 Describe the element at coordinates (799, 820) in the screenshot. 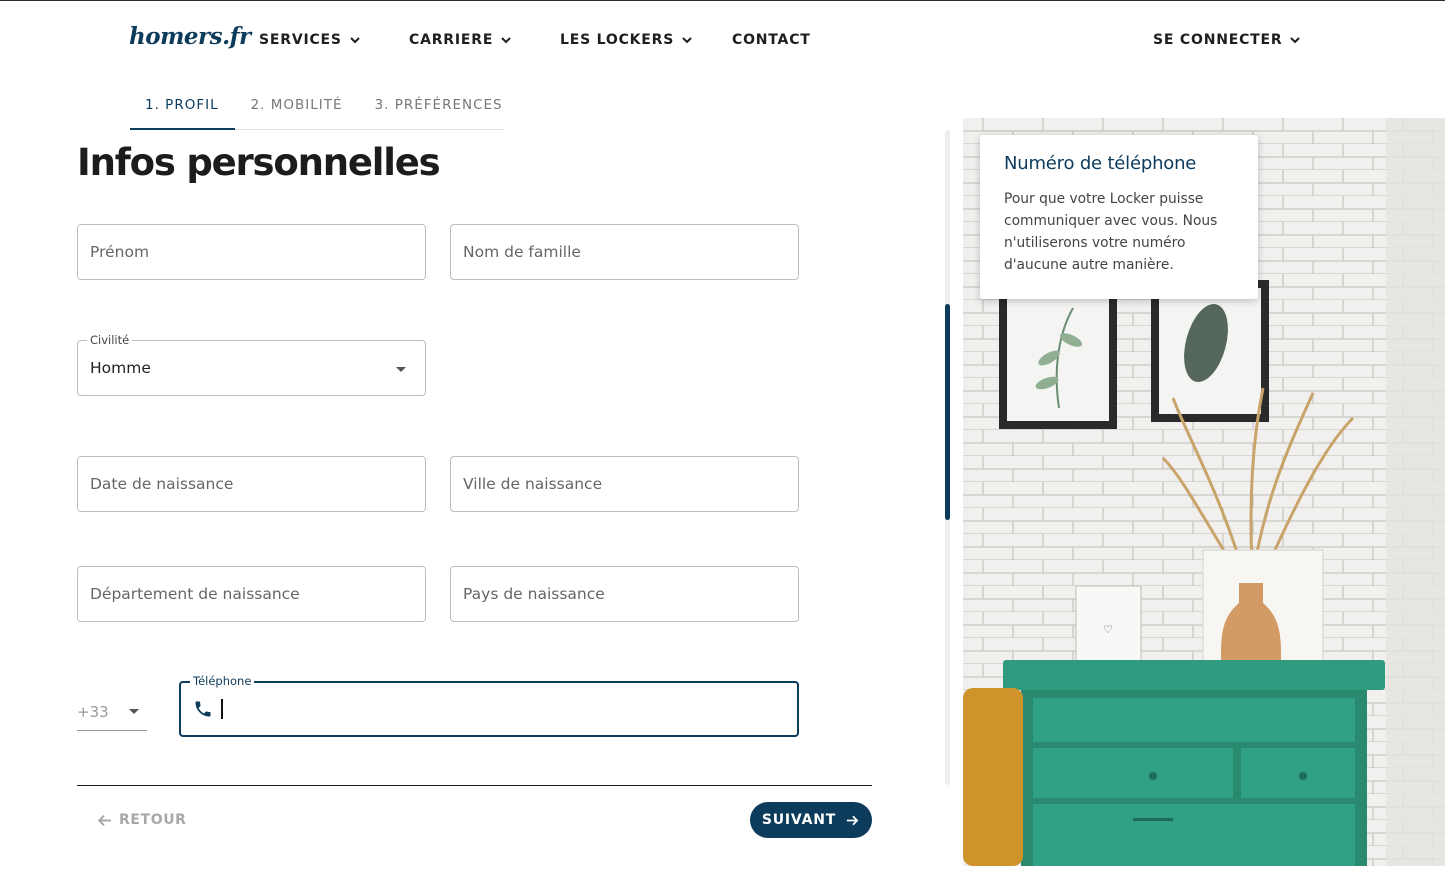

I see `next-button-label: SUIVANT` at that location.